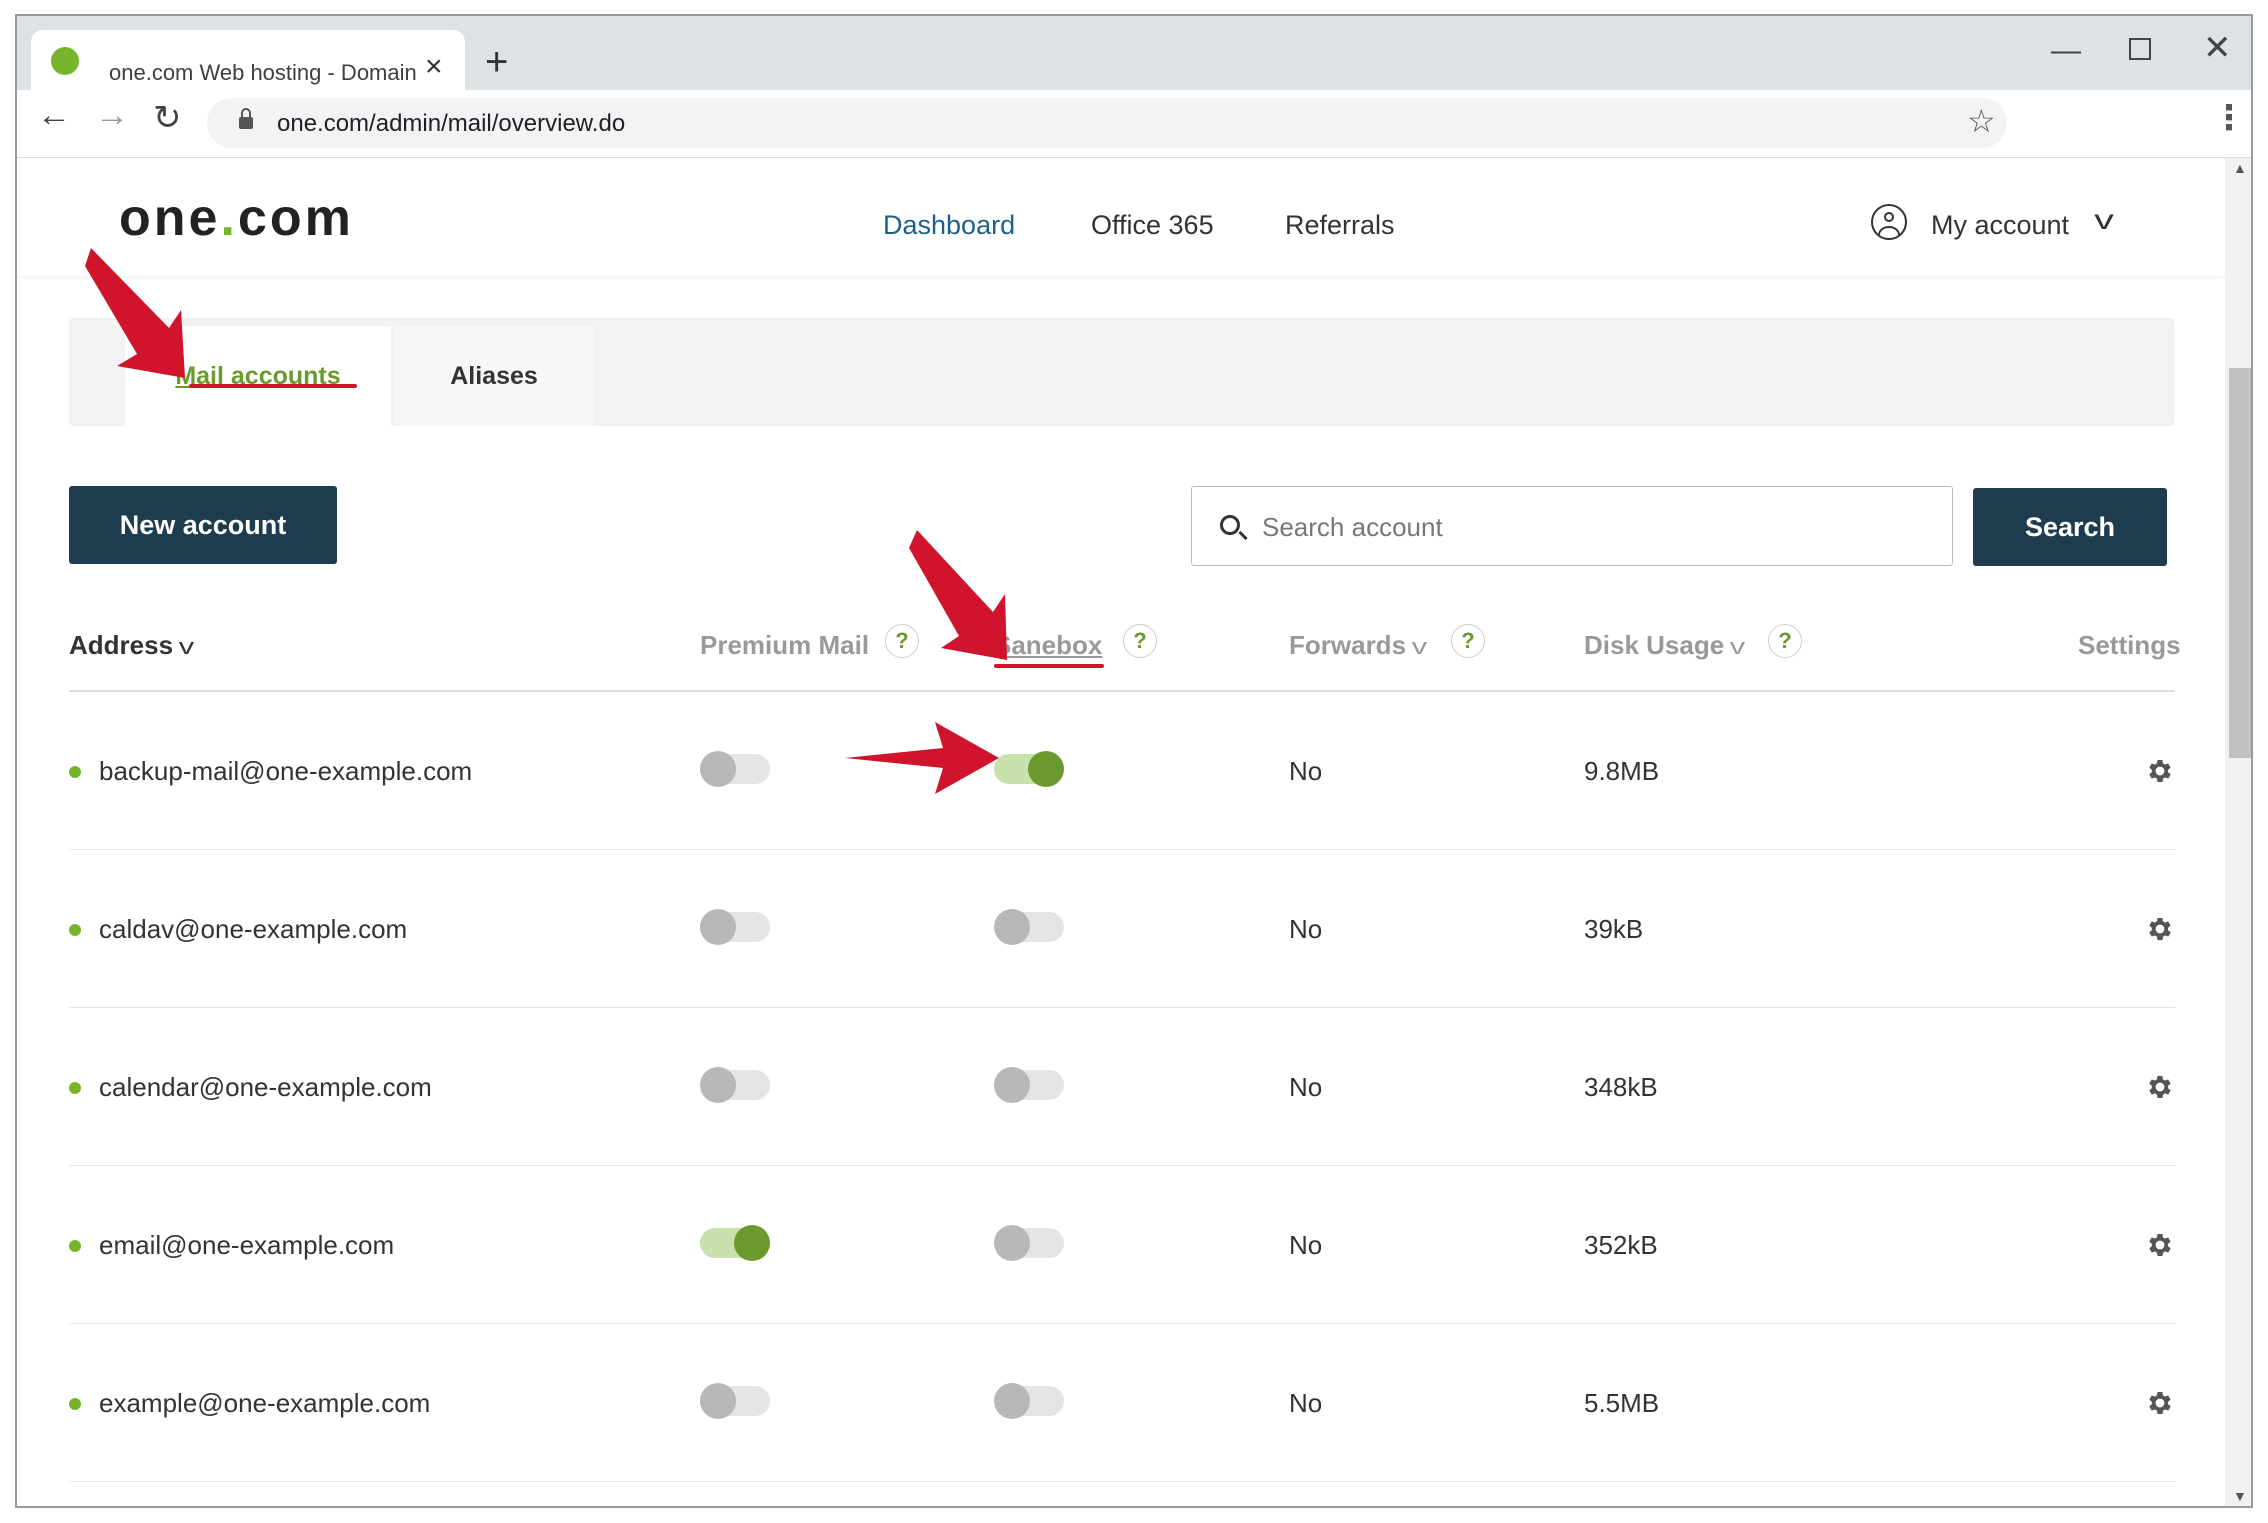 The width and height of the screenshot is (2268, 1523). Describe the element at coordinates (451, 124) in the screenshot. I see `url-text: one.com/admin/mail/overview.do` at that location.